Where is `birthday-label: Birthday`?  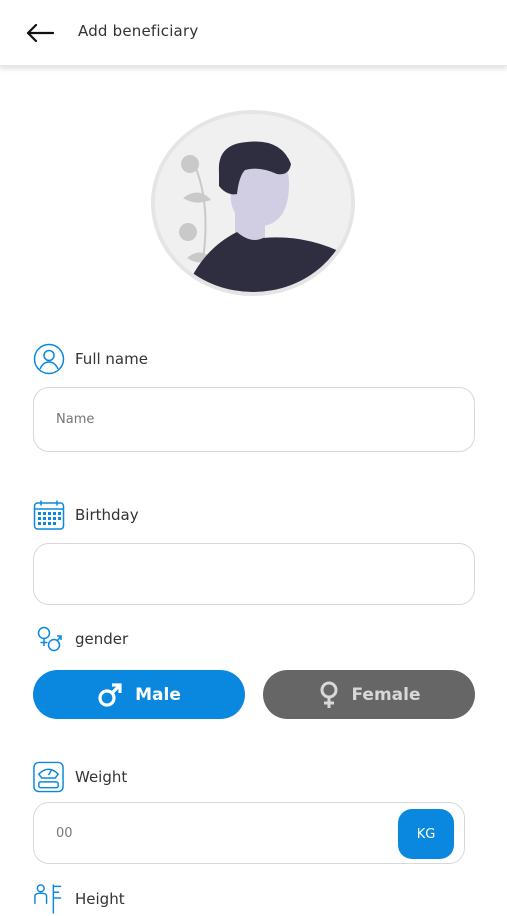
birthday-label: Birthday is located at coordinates (107, 514).